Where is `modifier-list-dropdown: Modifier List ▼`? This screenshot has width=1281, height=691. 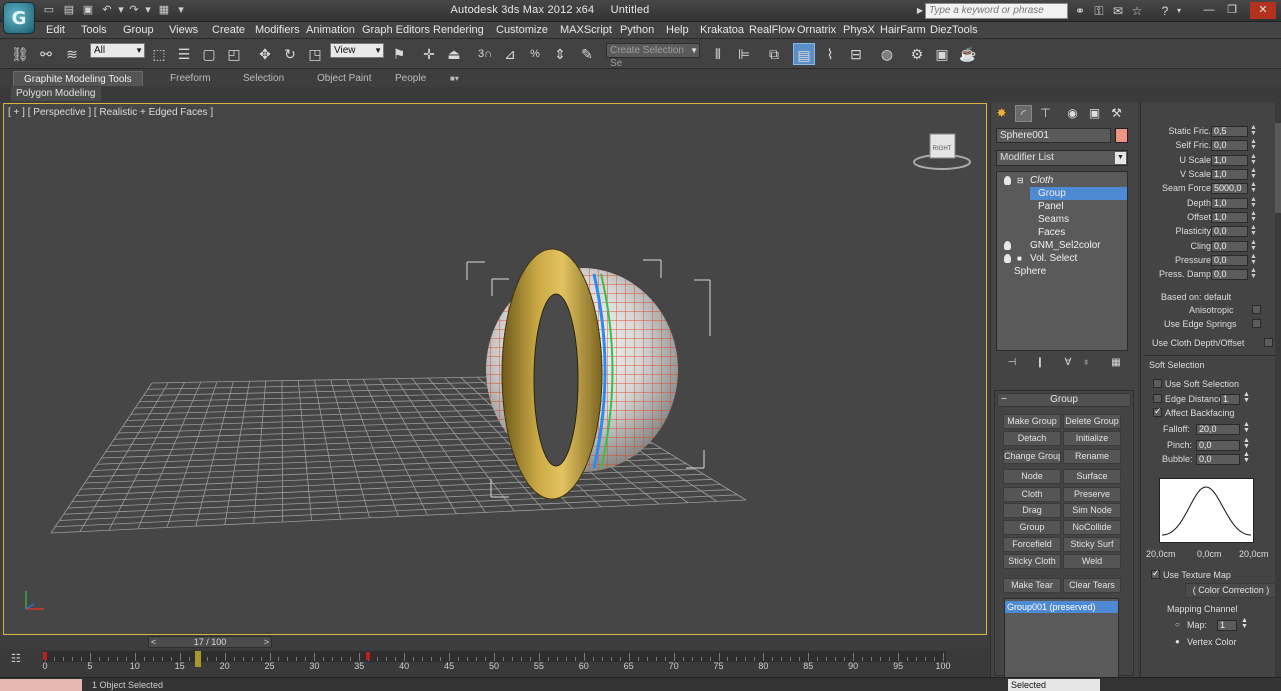 modifier-list-dropdown: Modifier List ▼ is located at coordinates (1062, 158).